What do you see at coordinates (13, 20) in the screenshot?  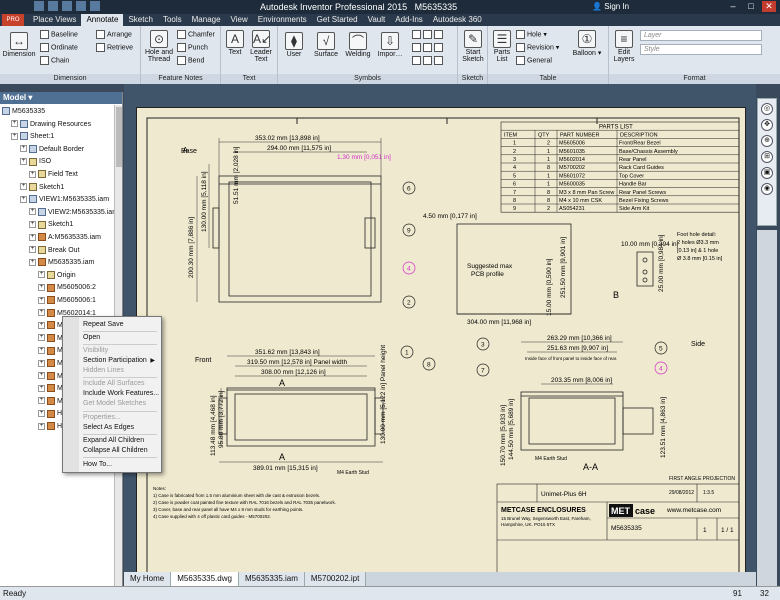 I see `application-menu-button: PRO` at bounding box center [13, 20].